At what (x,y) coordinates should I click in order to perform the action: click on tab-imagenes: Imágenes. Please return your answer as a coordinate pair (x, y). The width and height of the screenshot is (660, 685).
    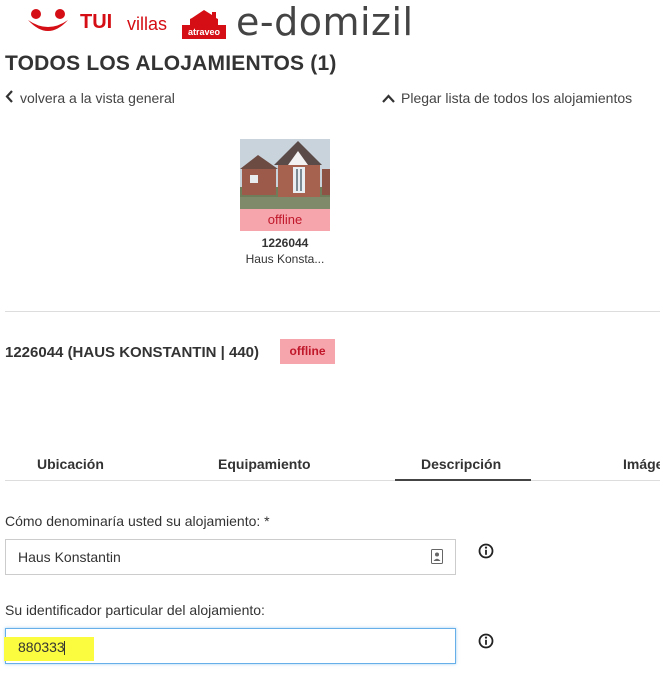
    Looking at the image, I should click on (641, 464).